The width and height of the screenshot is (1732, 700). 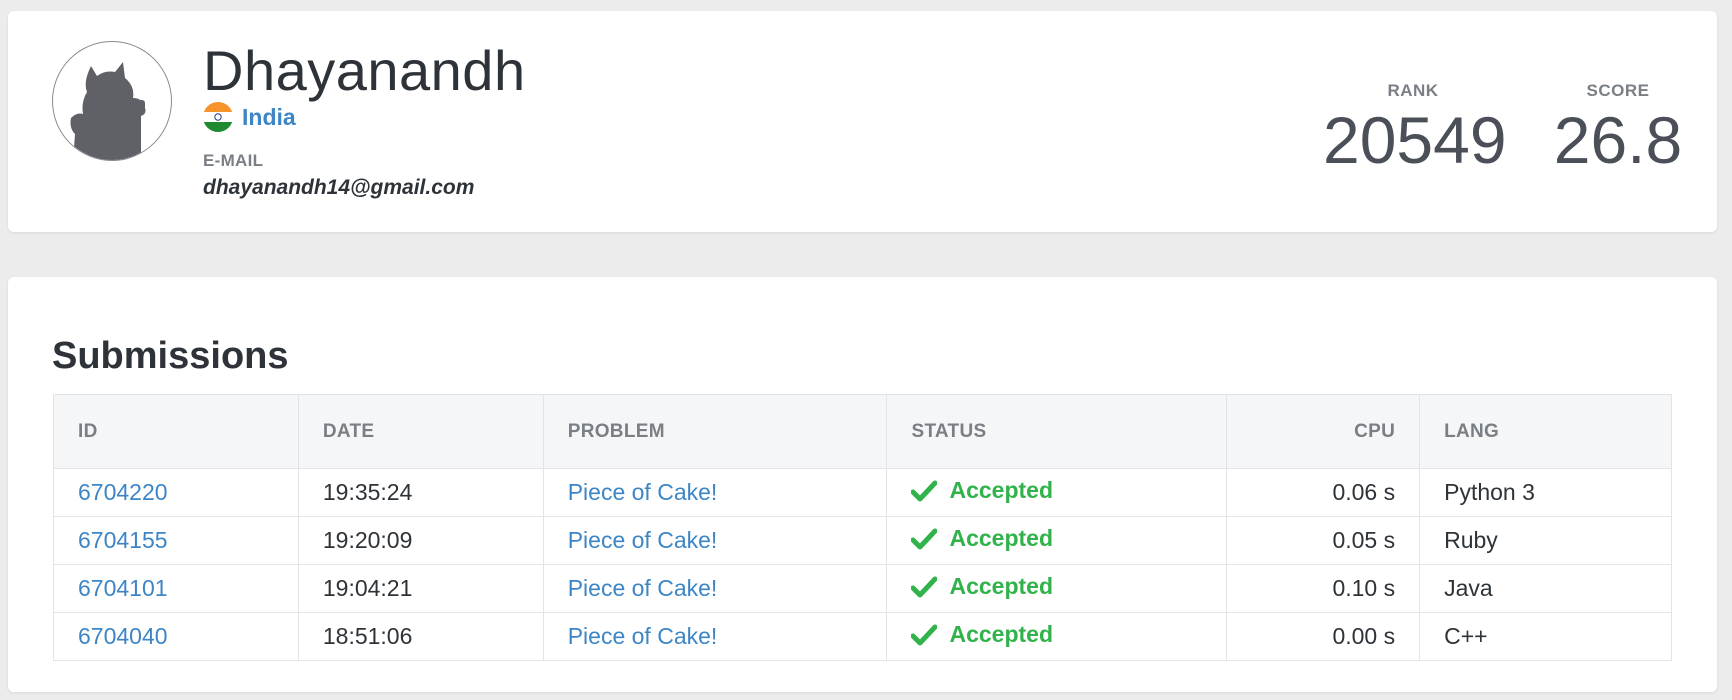 I want to click on column-header-cpu: CPU, so click(x=1323, y=431).